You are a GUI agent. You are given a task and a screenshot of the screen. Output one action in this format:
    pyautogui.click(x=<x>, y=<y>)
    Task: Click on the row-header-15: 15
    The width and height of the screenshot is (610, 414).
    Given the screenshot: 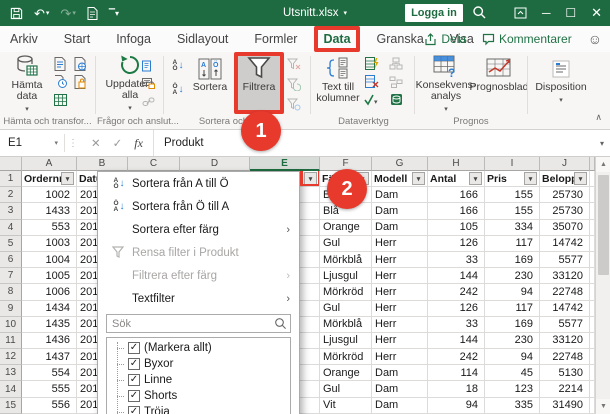 What is the action you would take?
    pyautogui.click(x=11, y=405)
    